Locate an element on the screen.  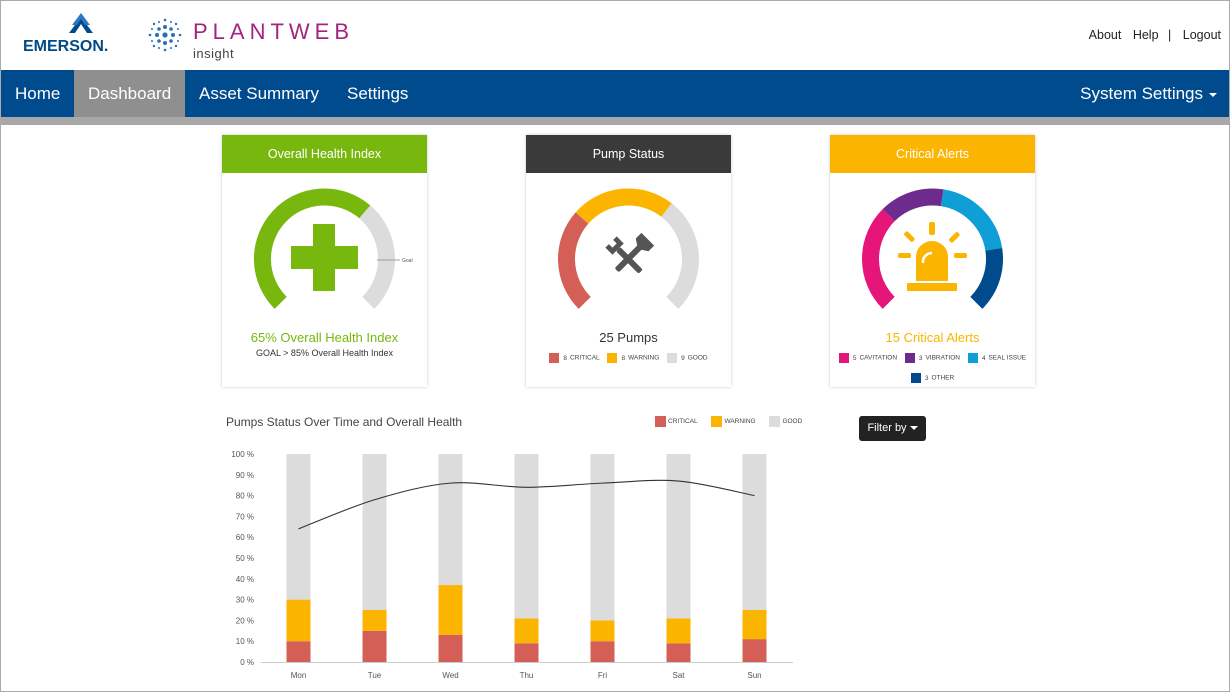
x-tick-label: Wed is located at coordinates (450, 675).